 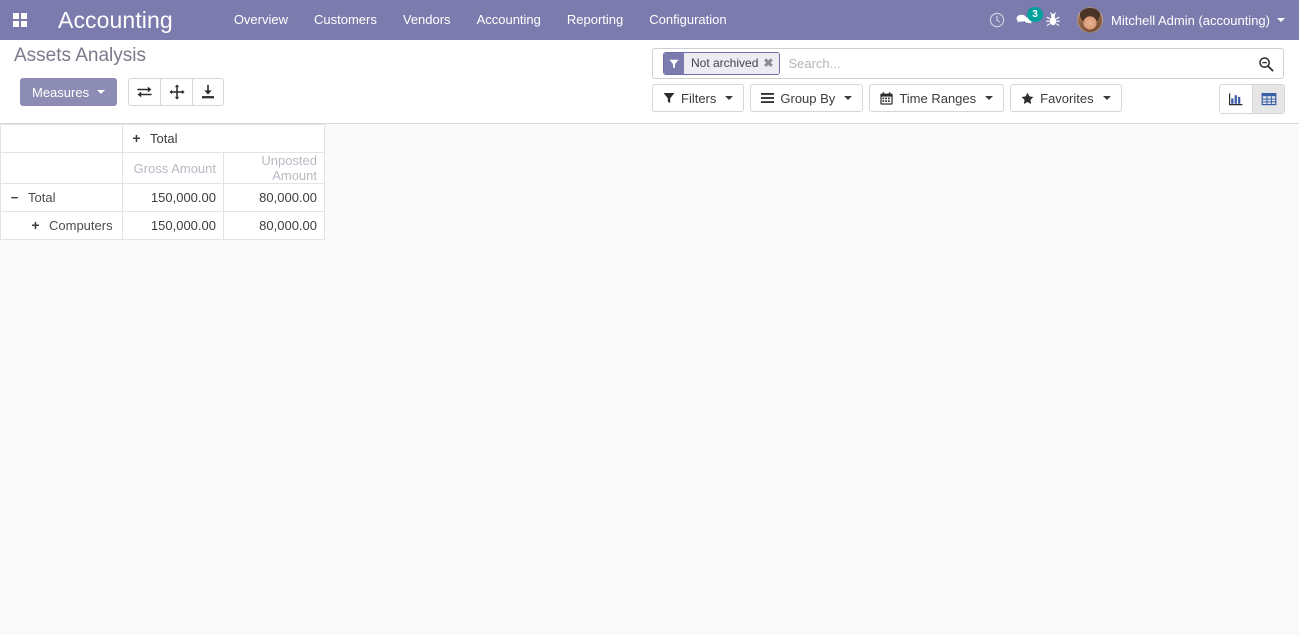 What do you see at coordinates (42, 197) in the screenshot?
I see `pivot-row-label: Total` at bounding box center [42, 197].